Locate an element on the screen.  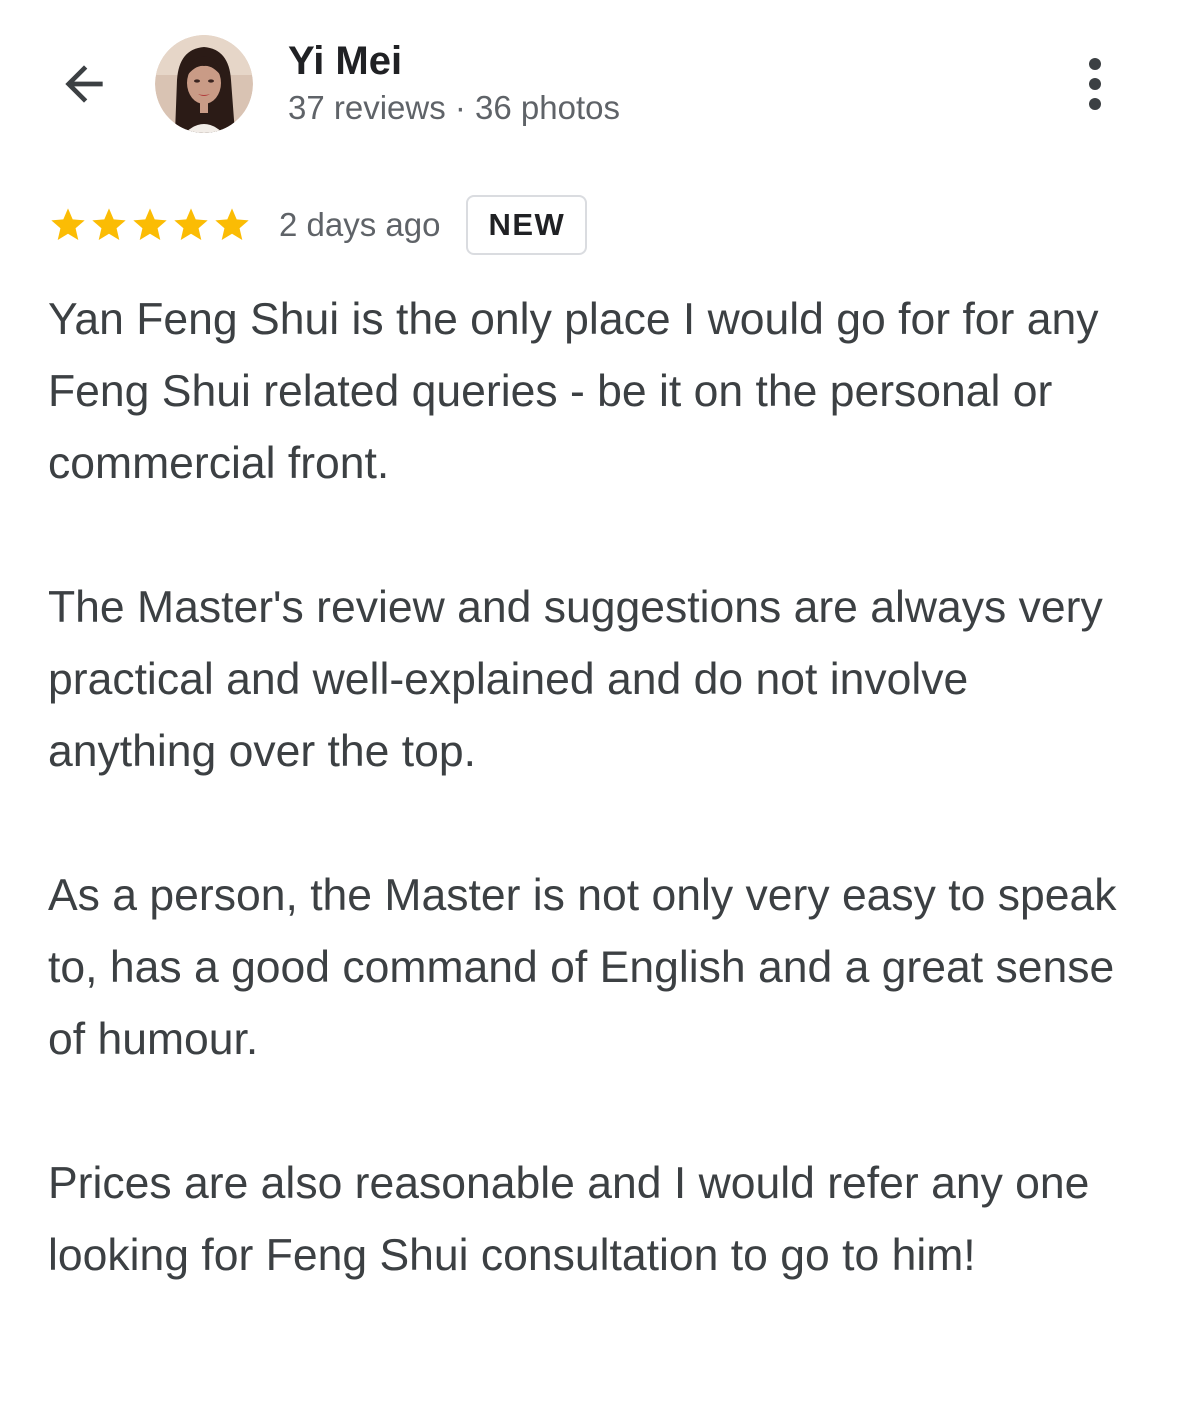
review-time: 2 days ago is located at coordinates (360, 224).